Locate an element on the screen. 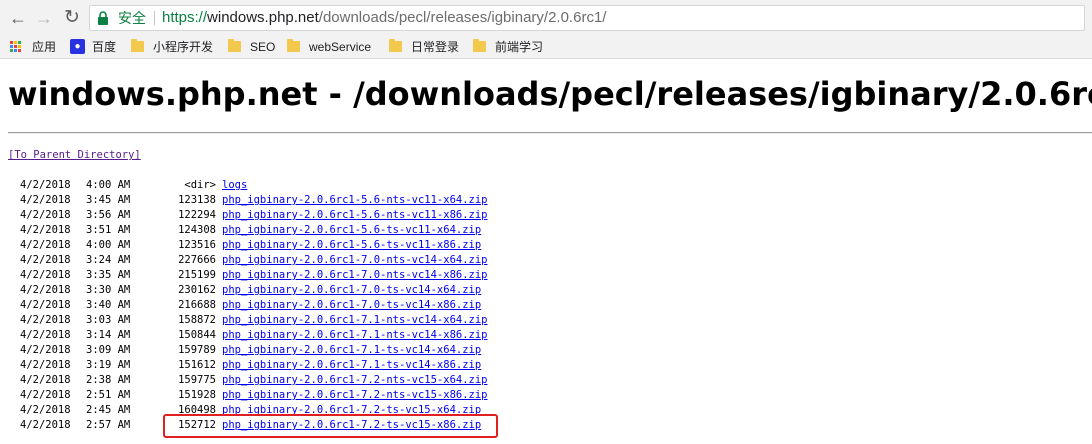  file-time: 3:24 AM is located at coordinates (108, 260).